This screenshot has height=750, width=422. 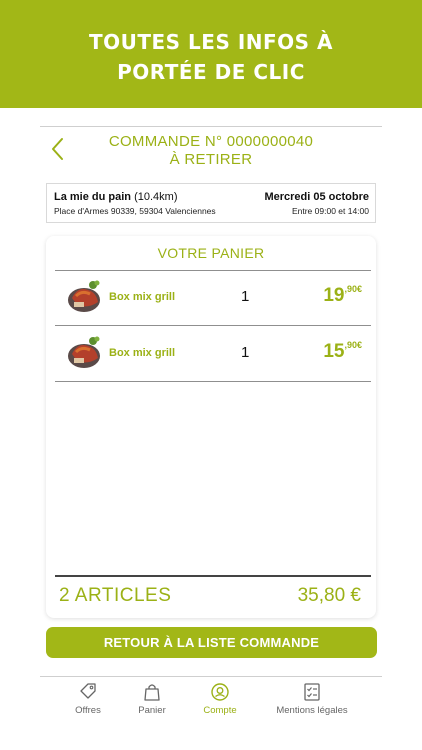 I want to click on promo-banner: TOUTES LES INFOS À PORTÉE DE CLIC, so click(x=211, y=54).